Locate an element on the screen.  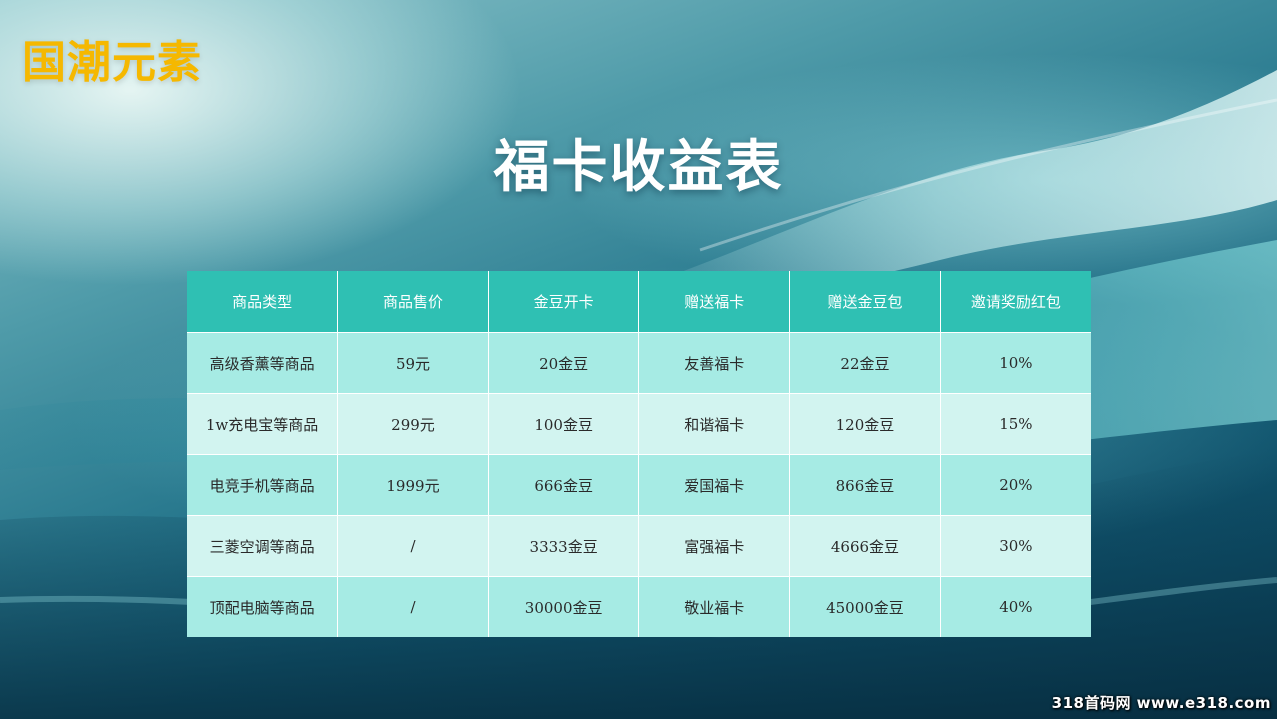
table-cell: 45000金豆 is located at coordinates (865, 606).